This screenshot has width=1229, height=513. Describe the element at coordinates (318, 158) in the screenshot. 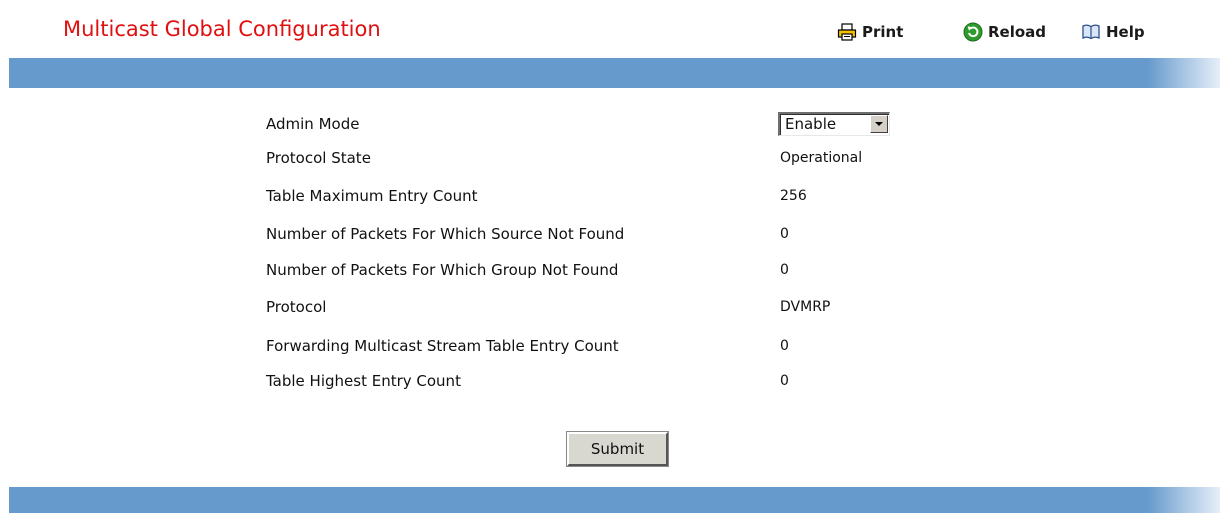

I see `protocol-state-label: Protocol State` at that location.